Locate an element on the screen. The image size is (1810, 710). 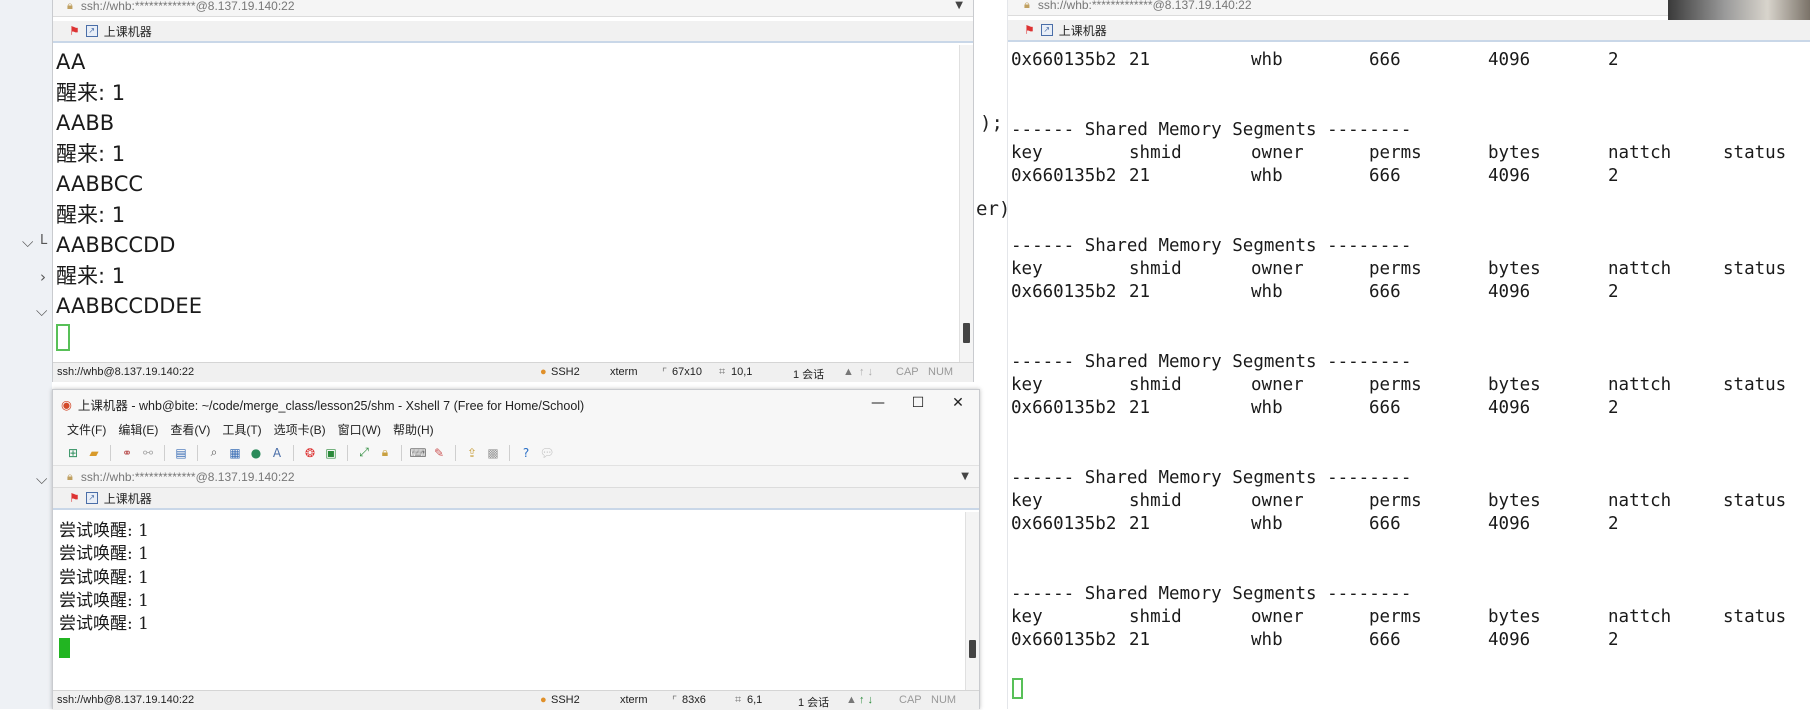
help-icon: ? is located at coordinates (526, 453).